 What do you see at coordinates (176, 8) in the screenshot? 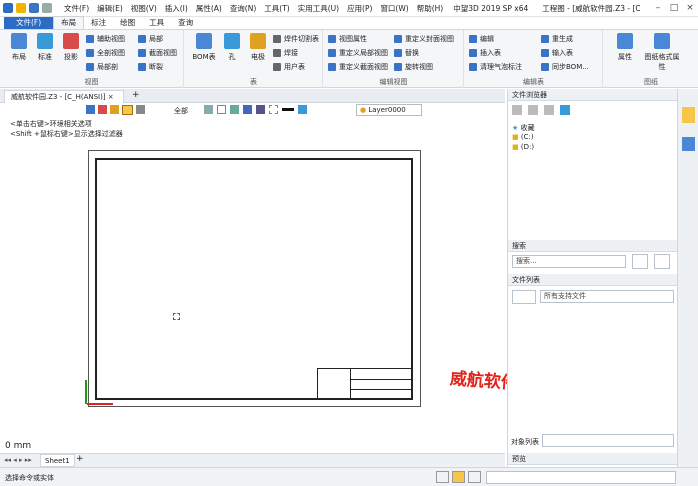
I see `menu-insert: 插入(I)` at bounding box center [176, 8].